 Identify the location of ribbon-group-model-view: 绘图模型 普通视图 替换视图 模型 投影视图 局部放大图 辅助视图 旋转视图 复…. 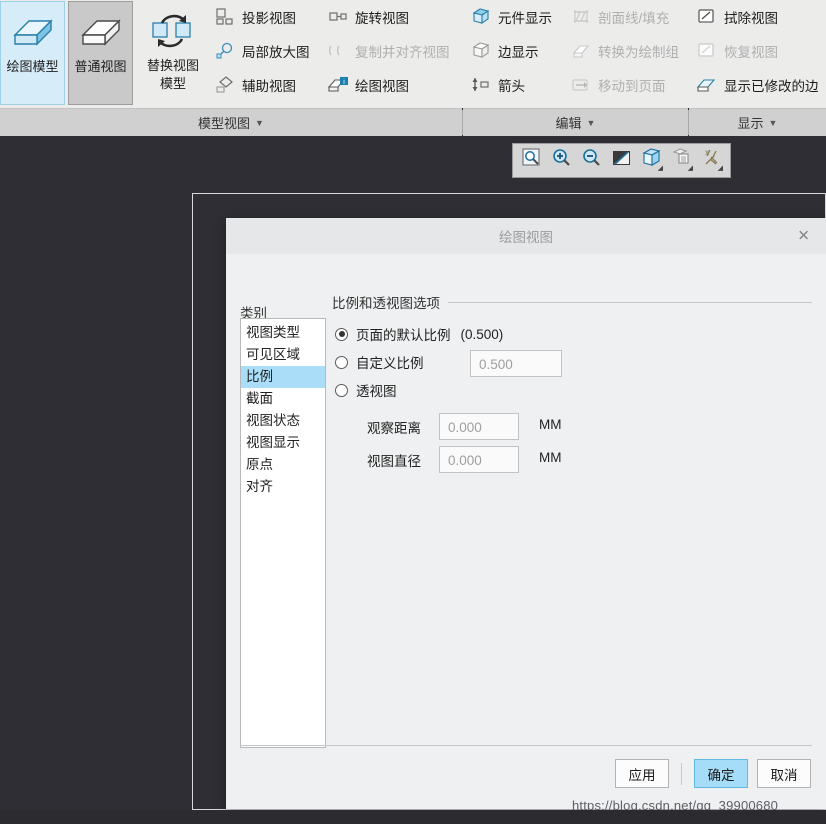
(231, 54).